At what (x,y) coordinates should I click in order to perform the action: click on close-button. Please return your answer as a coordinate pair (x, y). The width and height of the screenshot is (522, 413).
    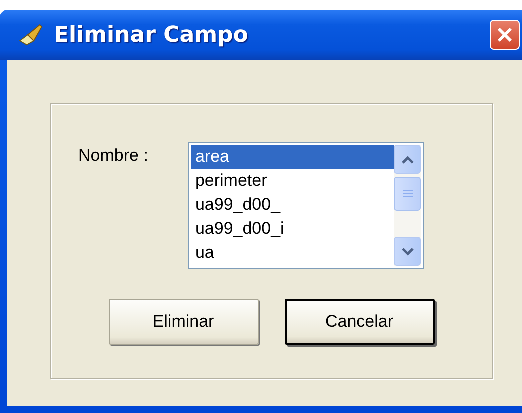
    Looking at the image, I should click on (505, 35).